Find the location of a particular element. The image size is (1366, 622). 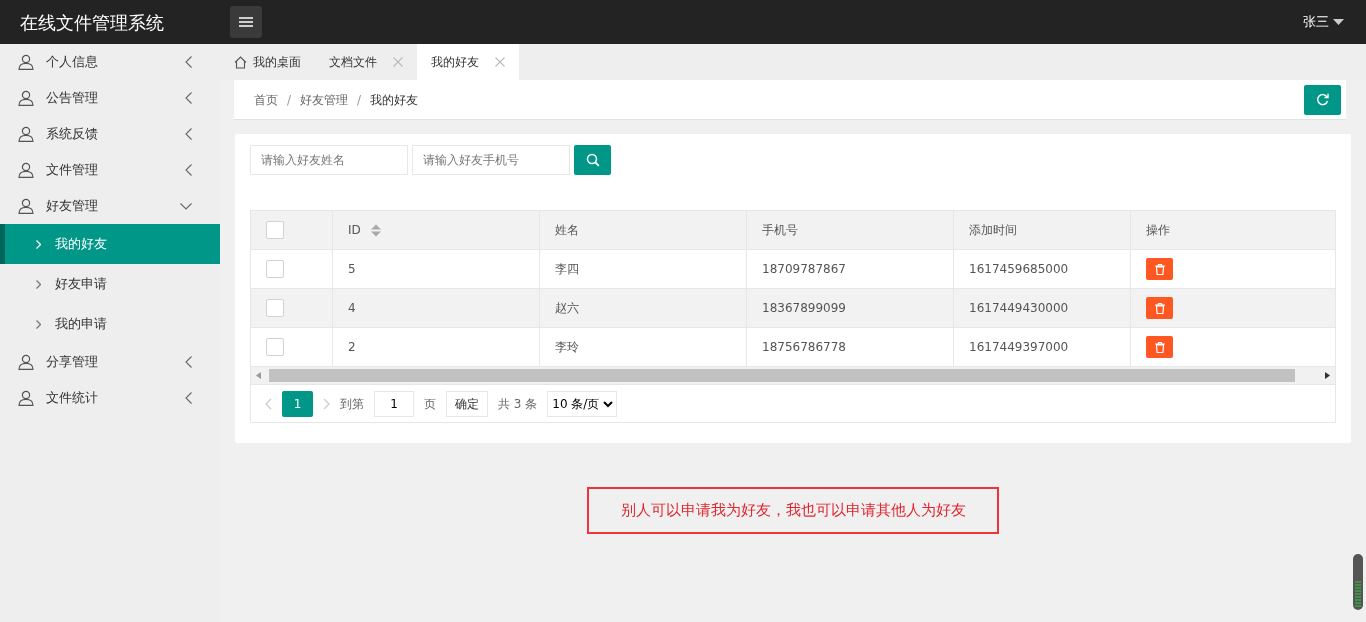

search-button is located at coordinates (592, 160).